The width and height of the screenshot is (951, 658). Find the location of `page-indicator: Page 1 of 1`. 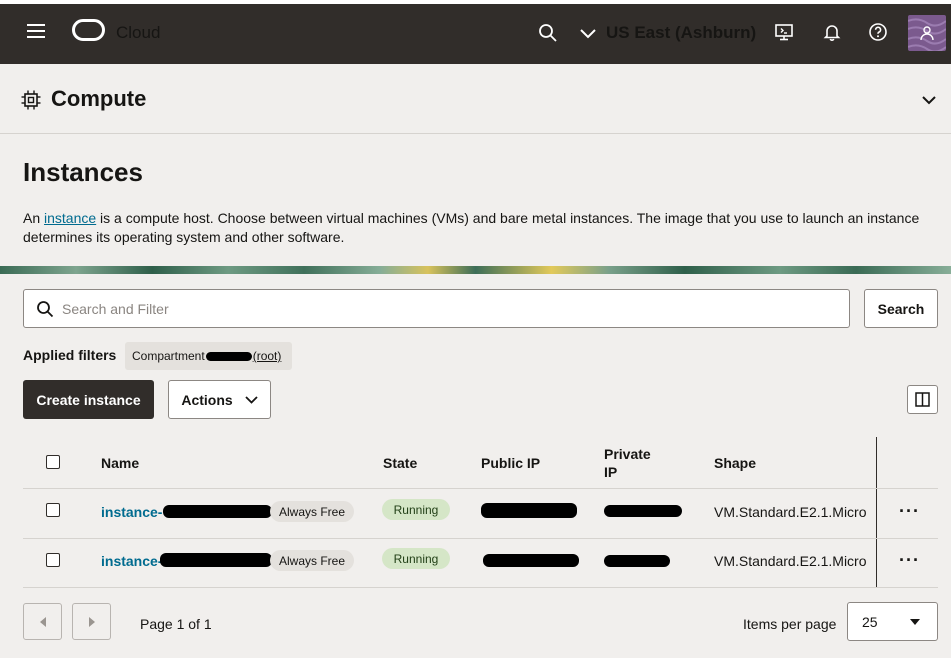

page-indicator: Page 1 of 1 is located at coordinates (176, 624).